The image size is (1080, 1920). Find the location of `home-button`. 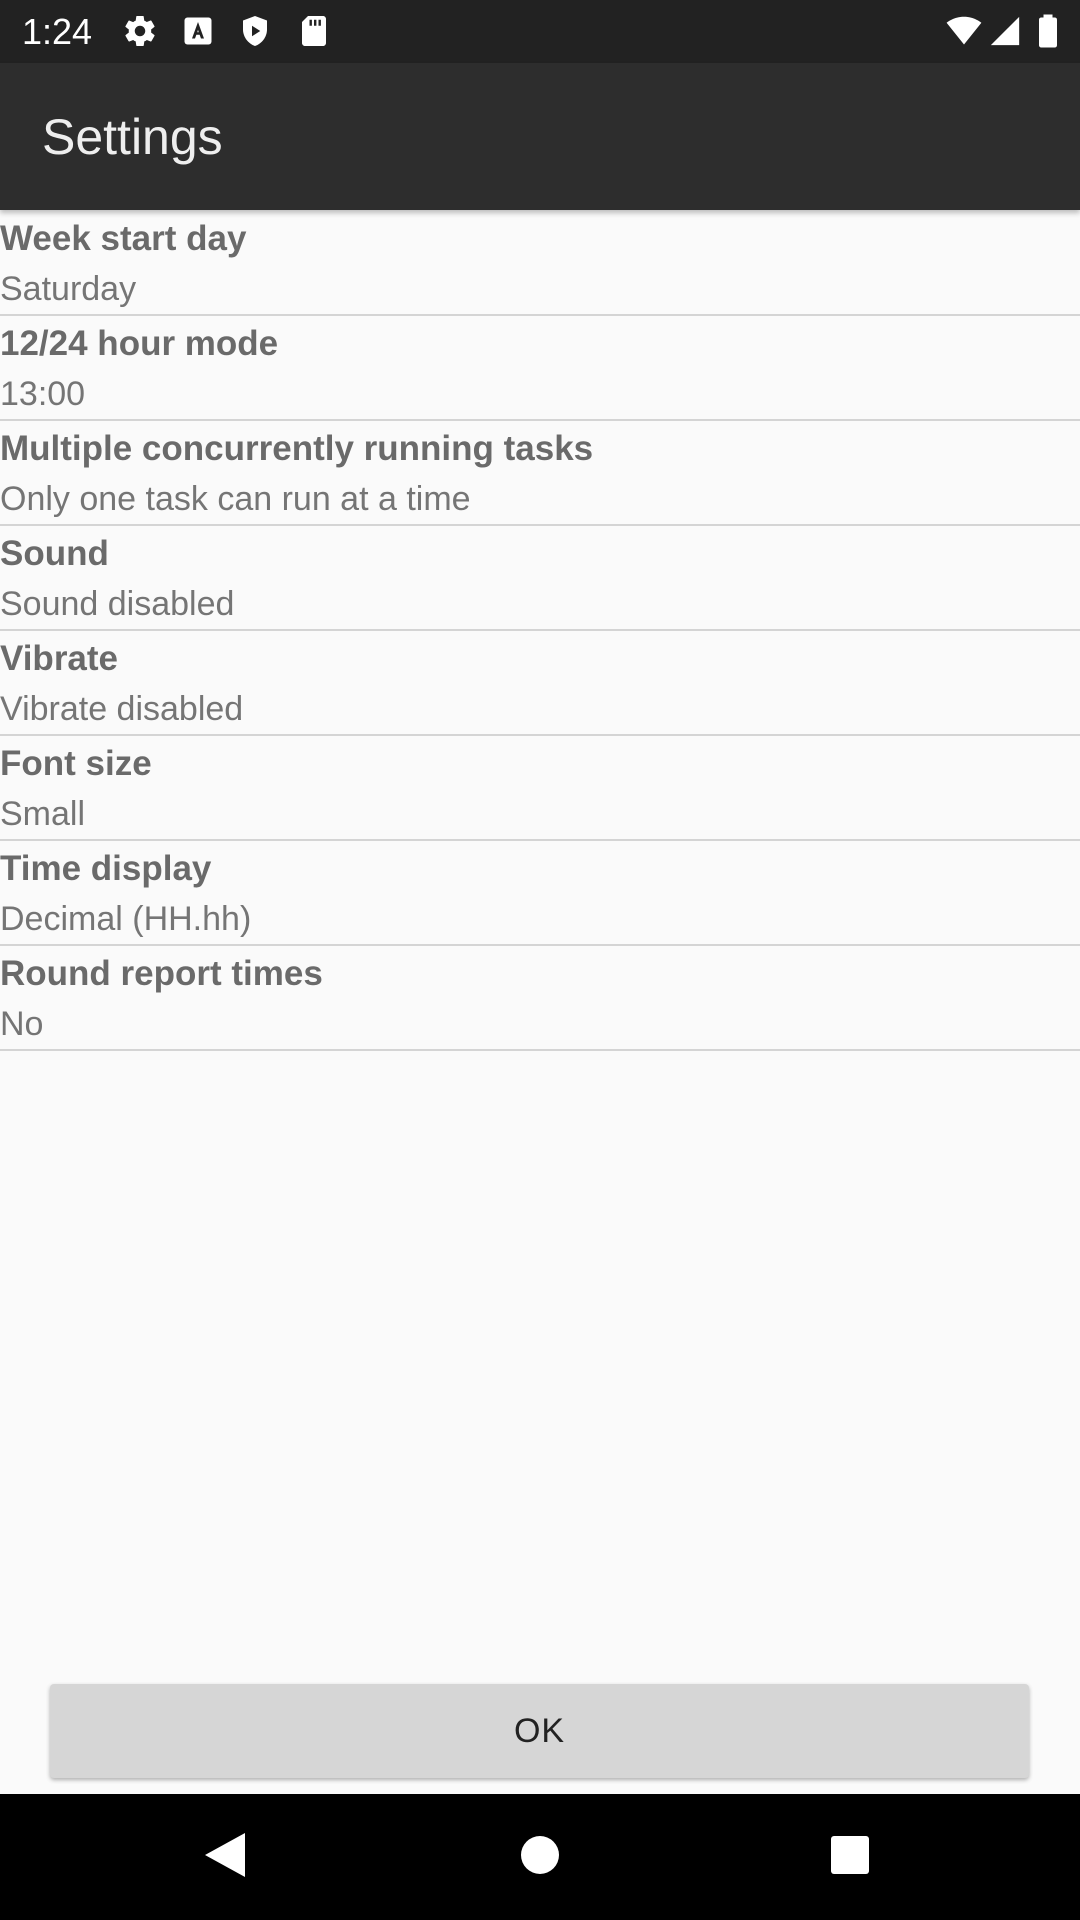

home-button is located at coordinates (540, 1857).